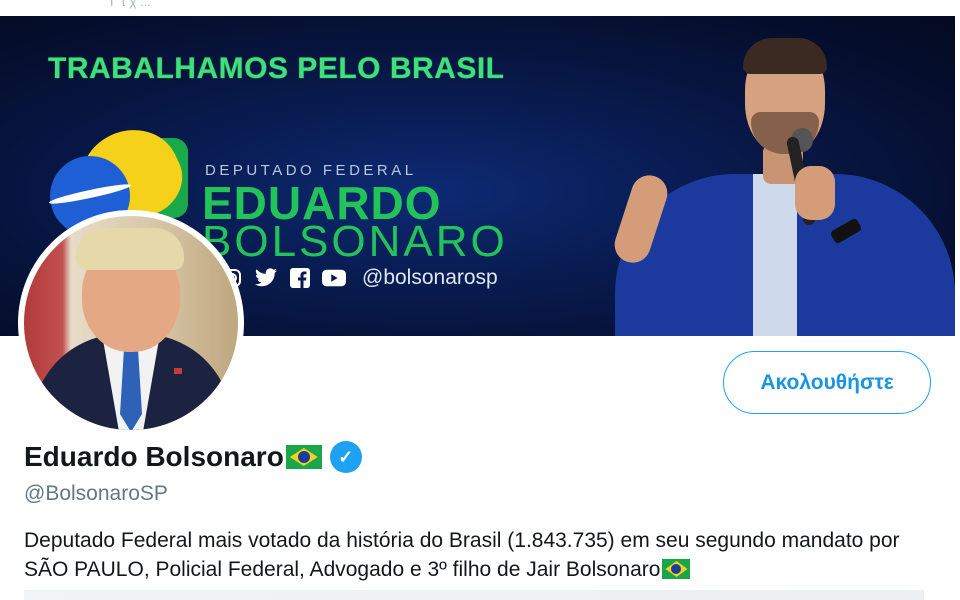  I want to click on follow-button: Ακολουθήστε, so click(827, 382).